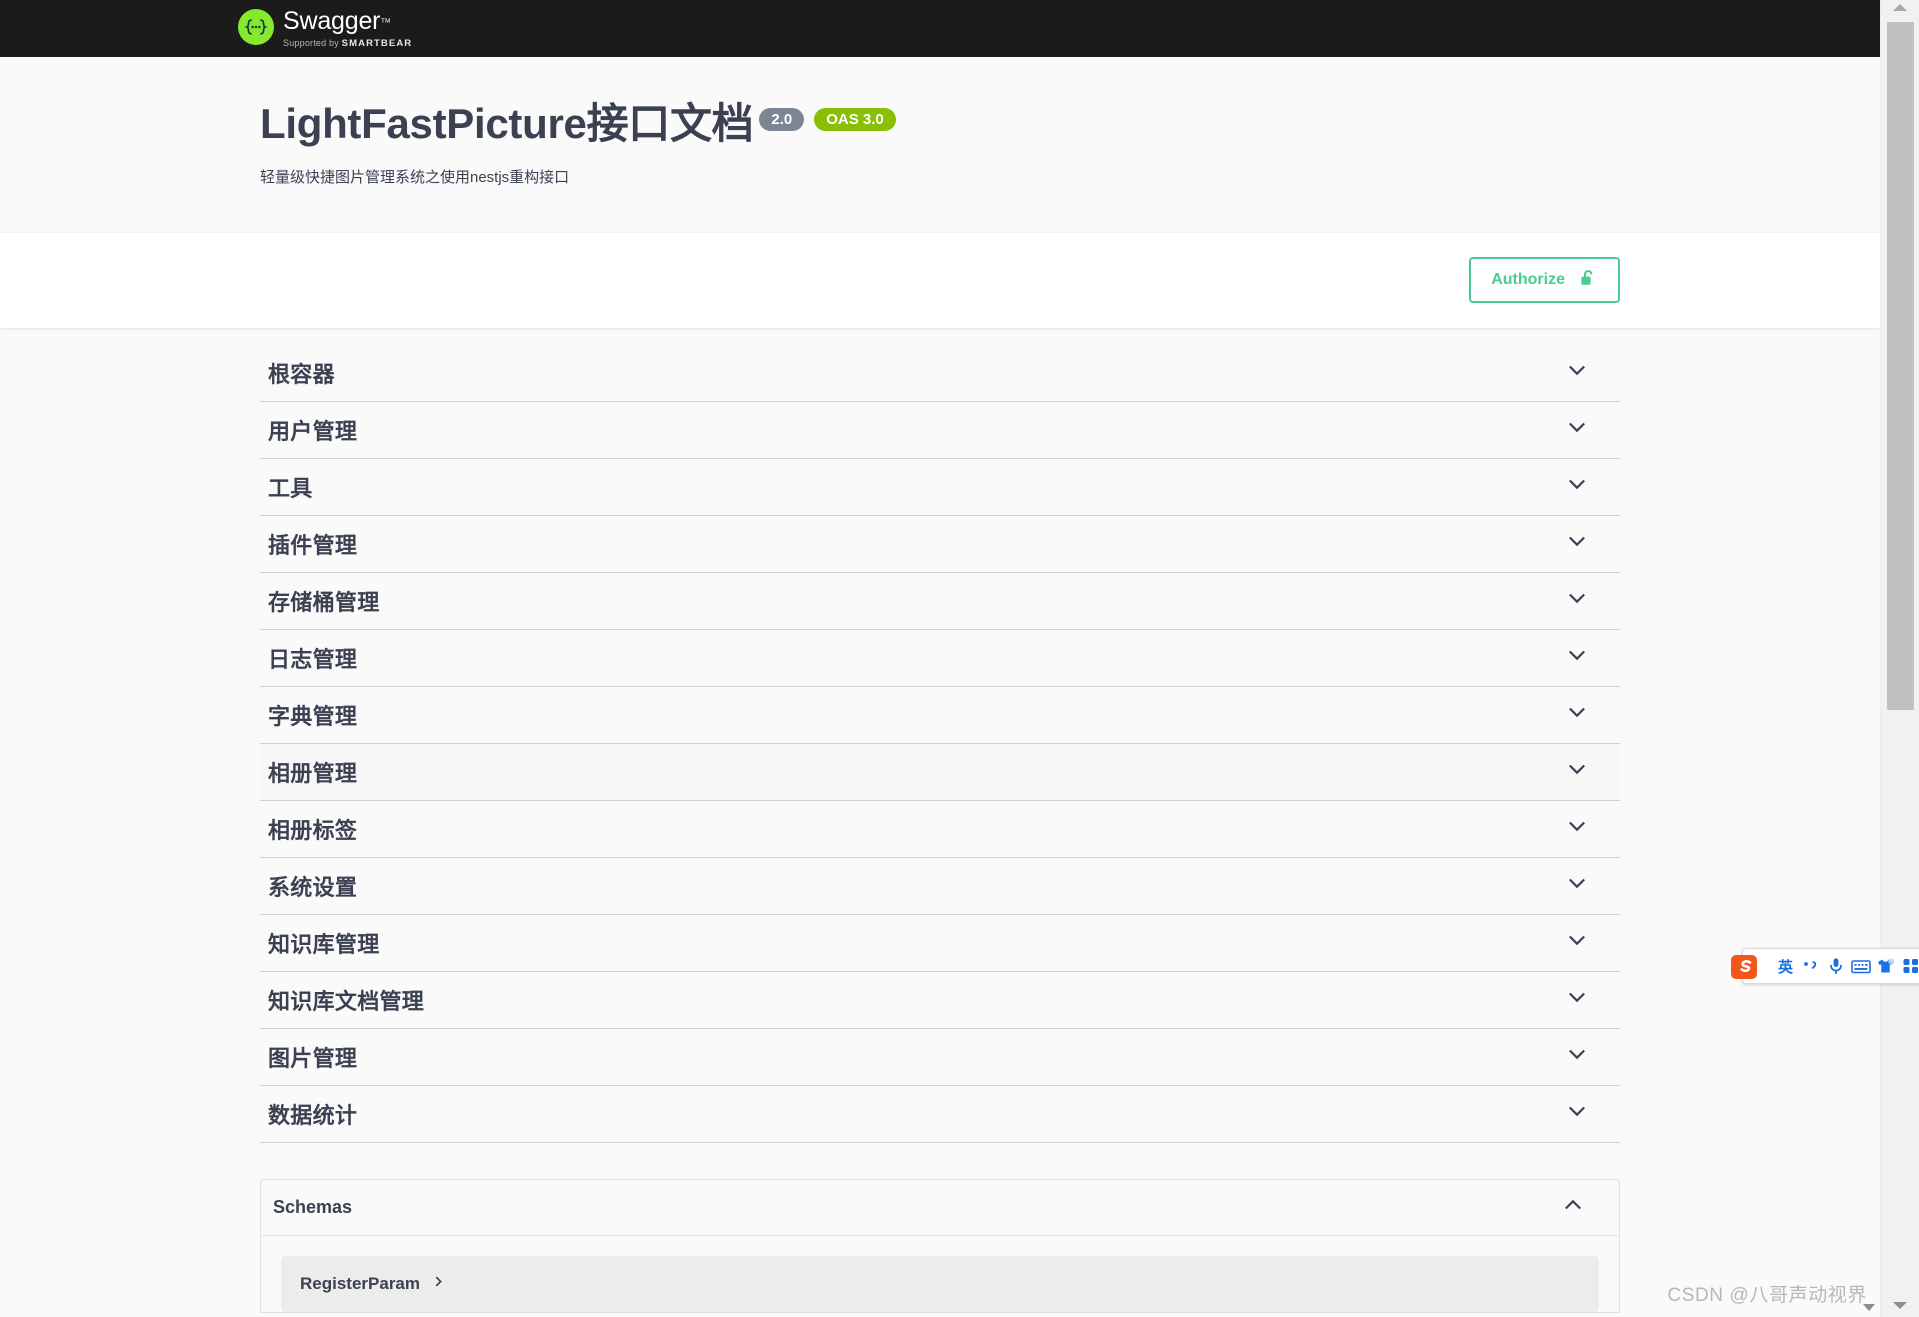 The image size is (1919, 1317). Describe the element at coordinates (313, 659) in the screenshot. I see `tag-label: 日志管理` at that location.